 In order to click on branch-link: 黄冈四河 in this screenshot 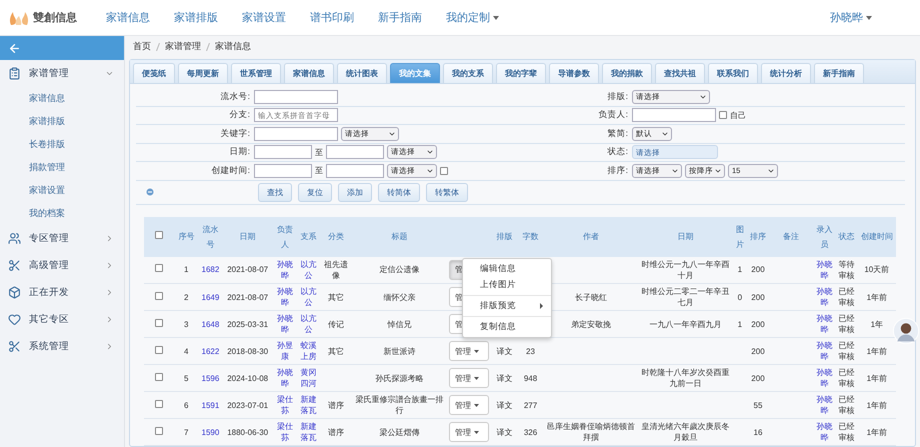, I will do `click(308, 378)`.